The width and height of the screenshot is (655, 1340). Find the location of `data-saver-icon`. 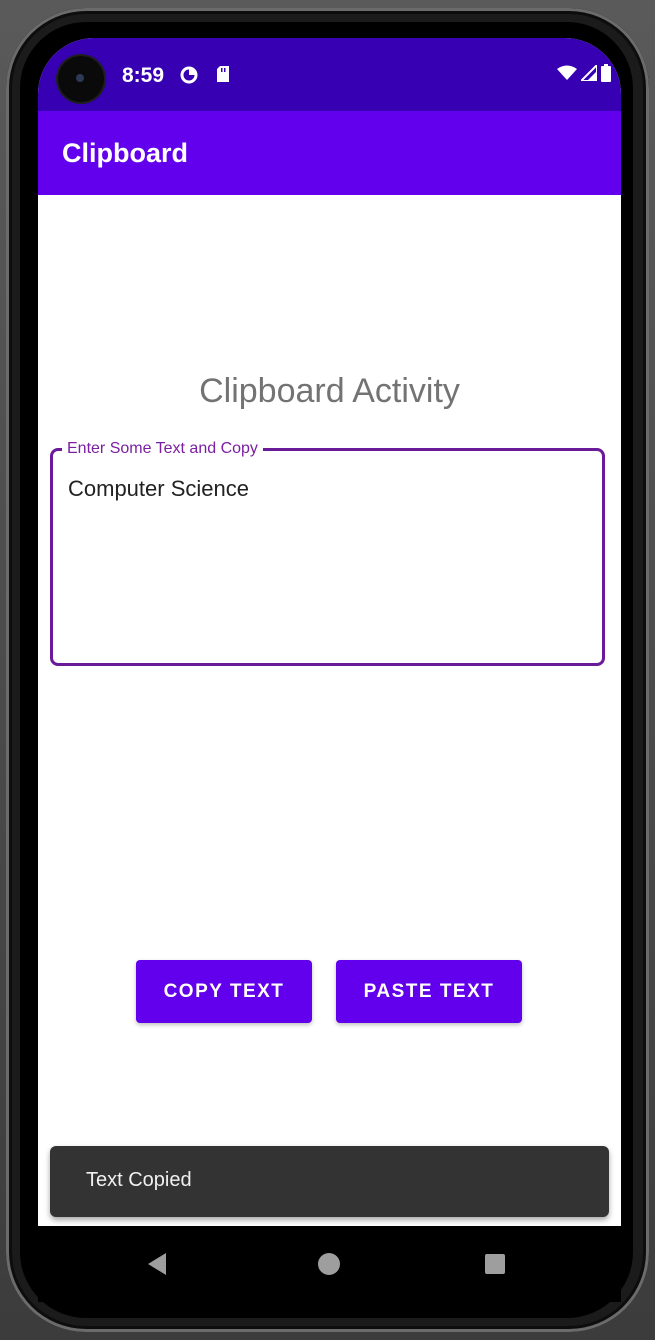

data-saver-icon is located at coordinates (189, 75).